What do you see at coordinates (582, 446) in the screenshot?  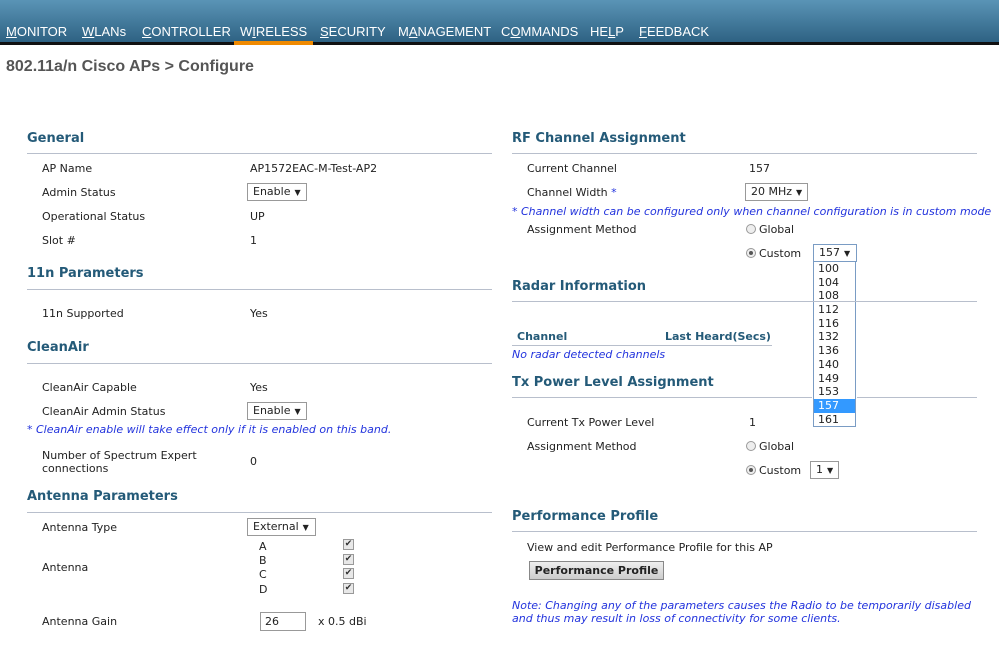 I see `tx-method-label: Assignment Method` at bounding box center [582, 446].